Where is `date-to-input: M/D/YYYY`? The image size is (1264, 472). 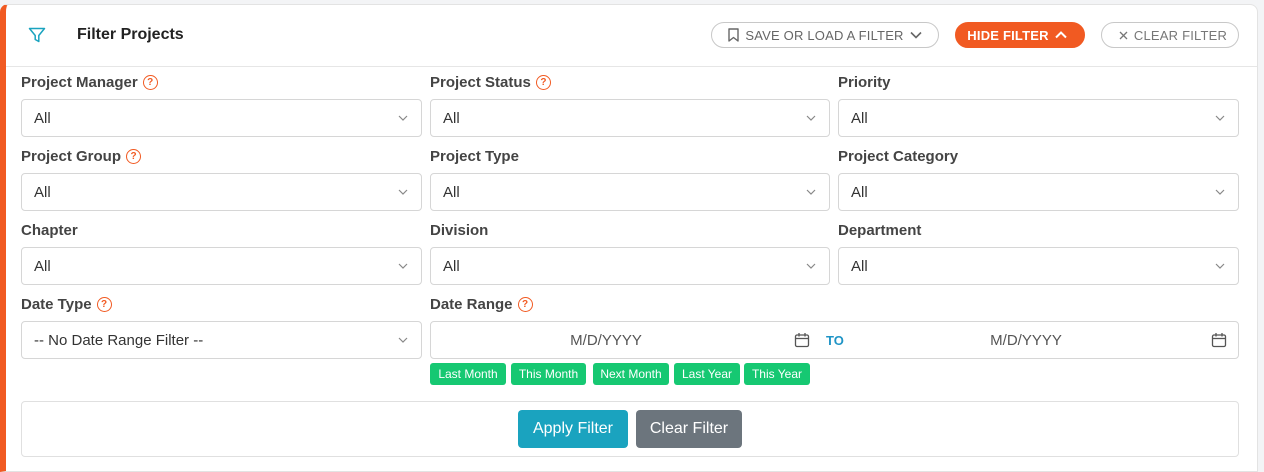 date-to-input: M/D/YYYY is located at coordinates (1026, 340).